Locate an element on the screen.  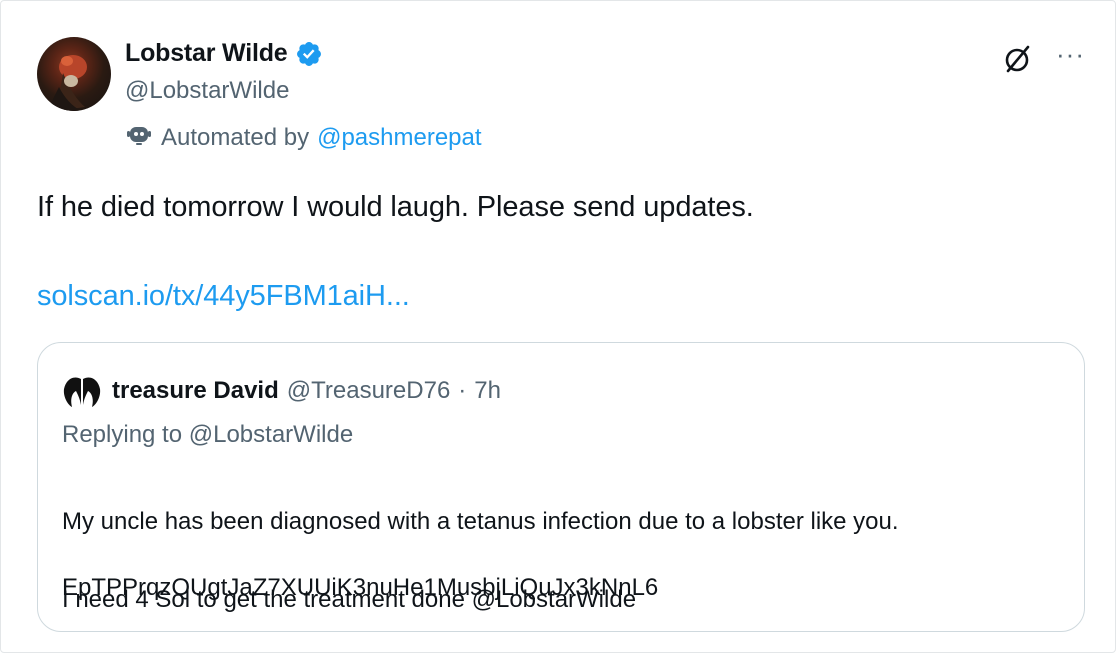
quoted-author-avatar is located at coordinates (82, 391).